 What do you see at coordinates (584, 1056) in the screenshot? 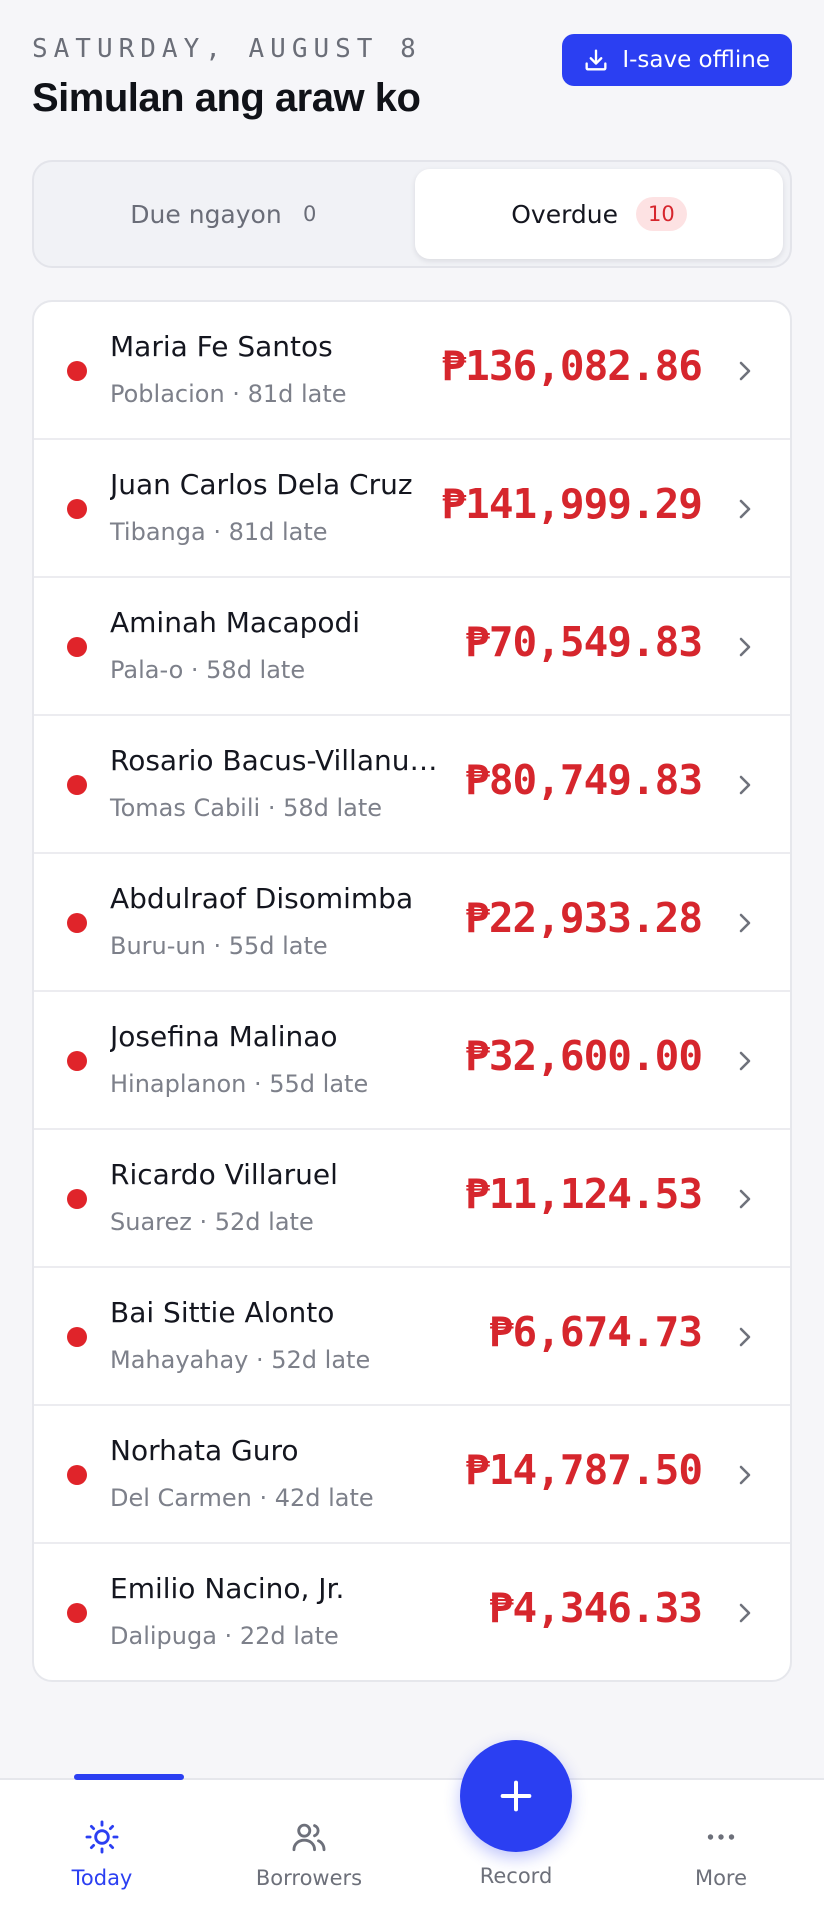
I see `overdue-amount: ₱32,600.00` at bounding box center [584, 1056].